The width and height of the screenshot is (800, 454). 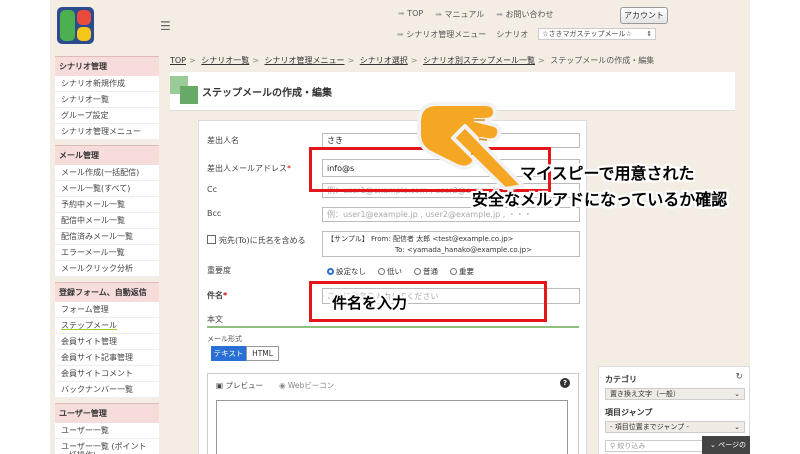 I want to click on sidebar-item-mail-create: メール作成(一括配信), so click(x=107, y=173).